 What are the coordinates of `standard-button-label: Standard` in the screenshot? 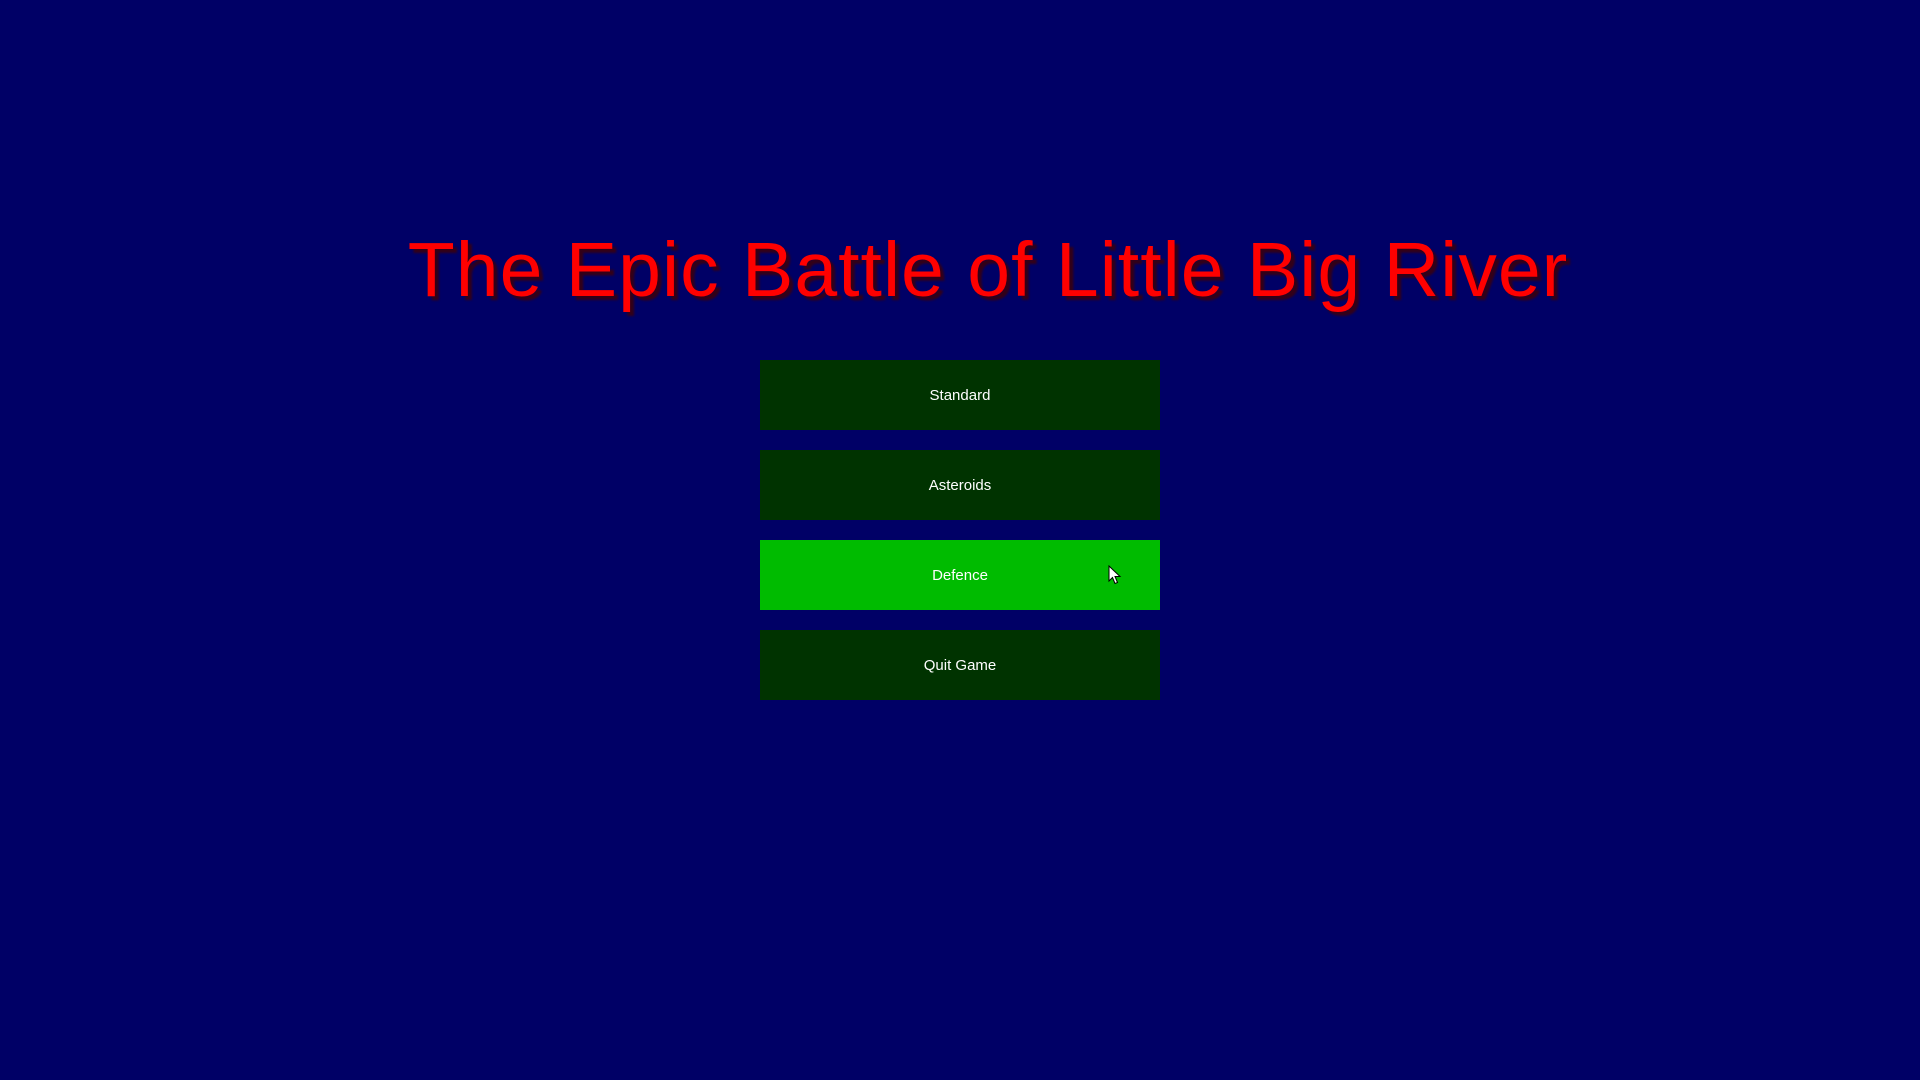 It's located at (960, 395).